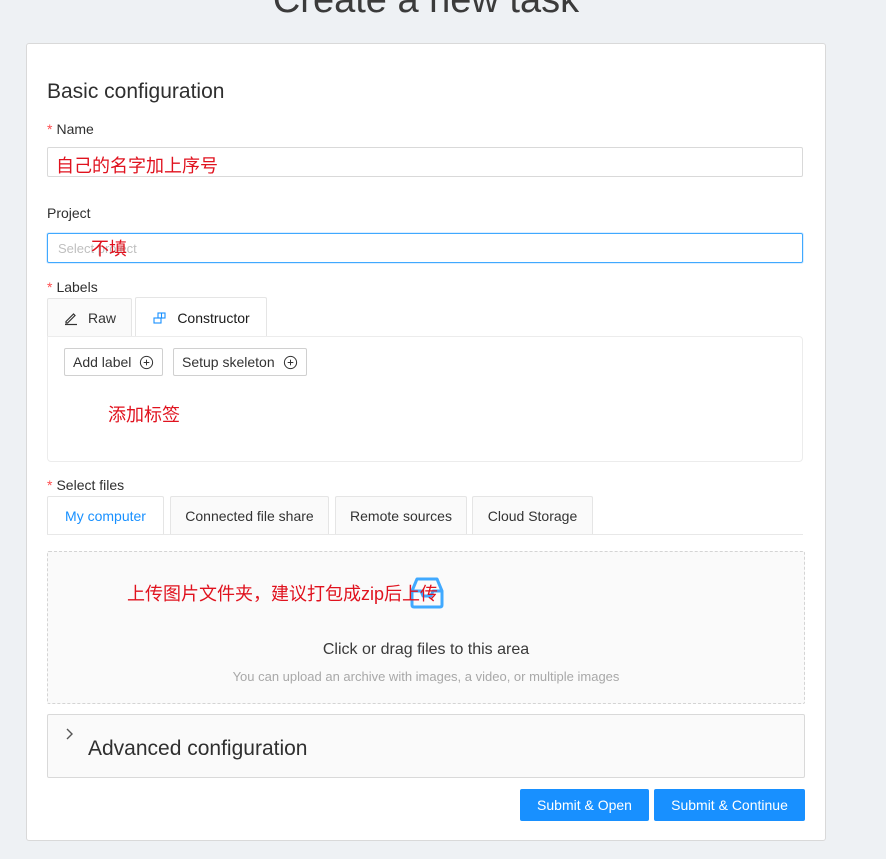 The height and width of the screenshot is (859, 886). I want to click on select-files-label-text: Select files, so click(90, 485).